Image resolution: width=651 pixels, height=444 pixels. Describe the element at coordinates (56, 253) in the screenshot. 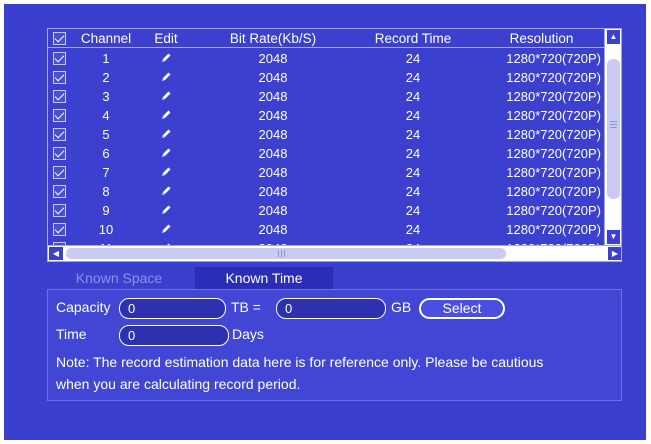

I see `scroll-left-icon: ◀` at that location.